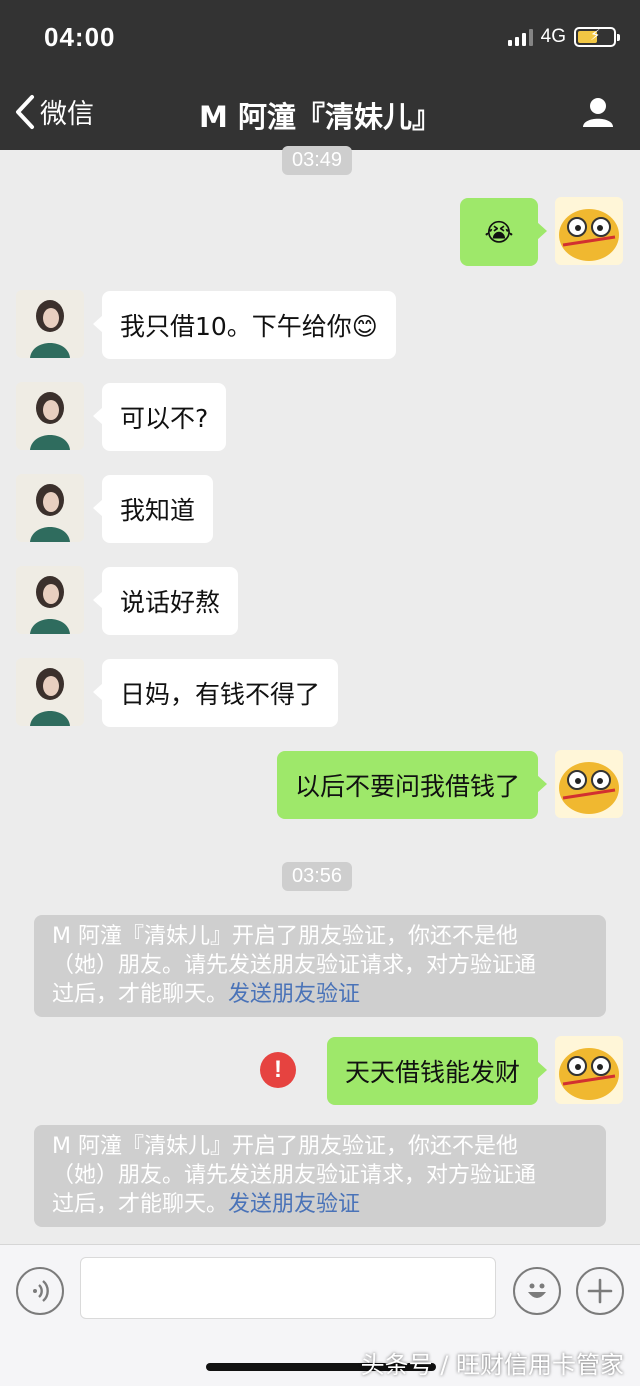 This screenshot has height=1386, width=640. Describe the element at coordinates (153, 509) in the screenshot. I see `message-bubble-received: 我知道` at that location.